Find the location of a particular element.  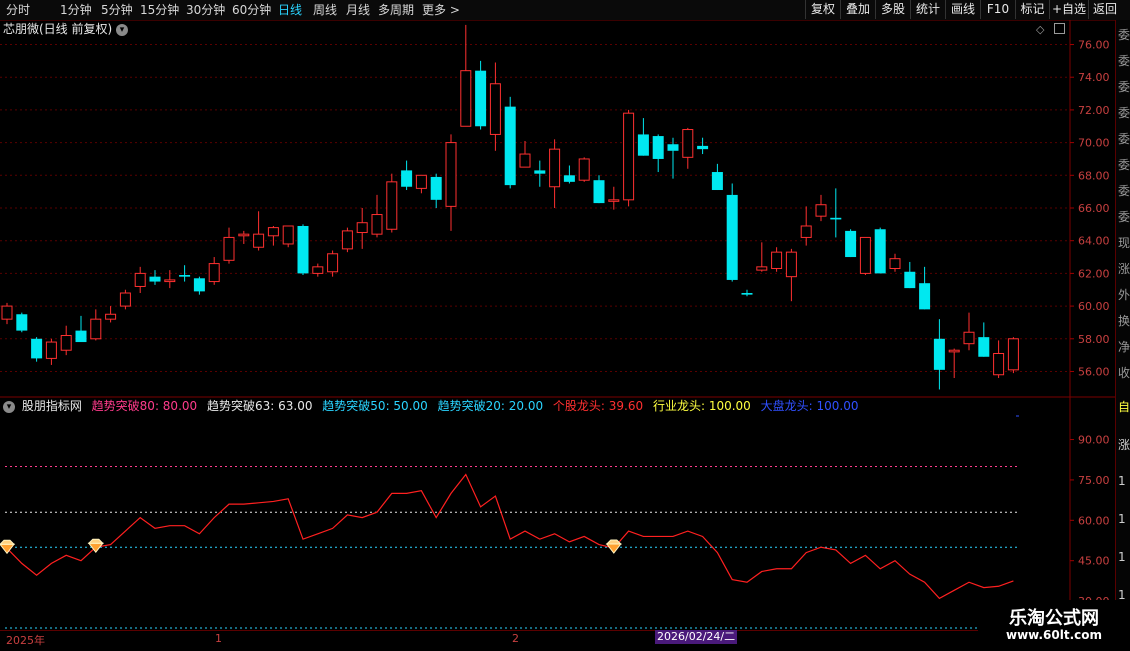

window-toggle-icon is located at coordinates (1059, 28).